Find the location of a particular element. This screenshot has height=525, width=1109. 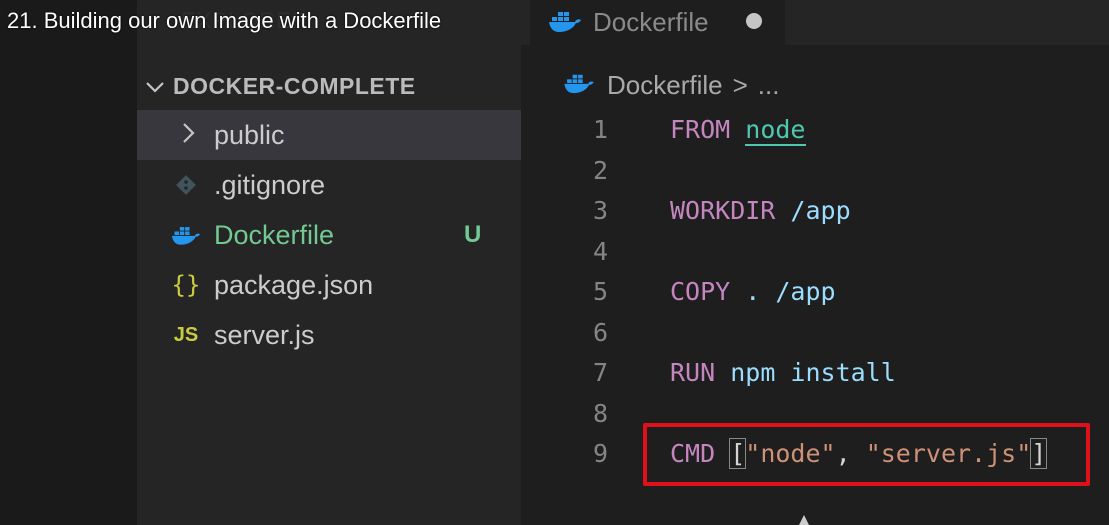

sidebar-item-dockerfile: Dockerfile U is located at coordinates (329, 235).